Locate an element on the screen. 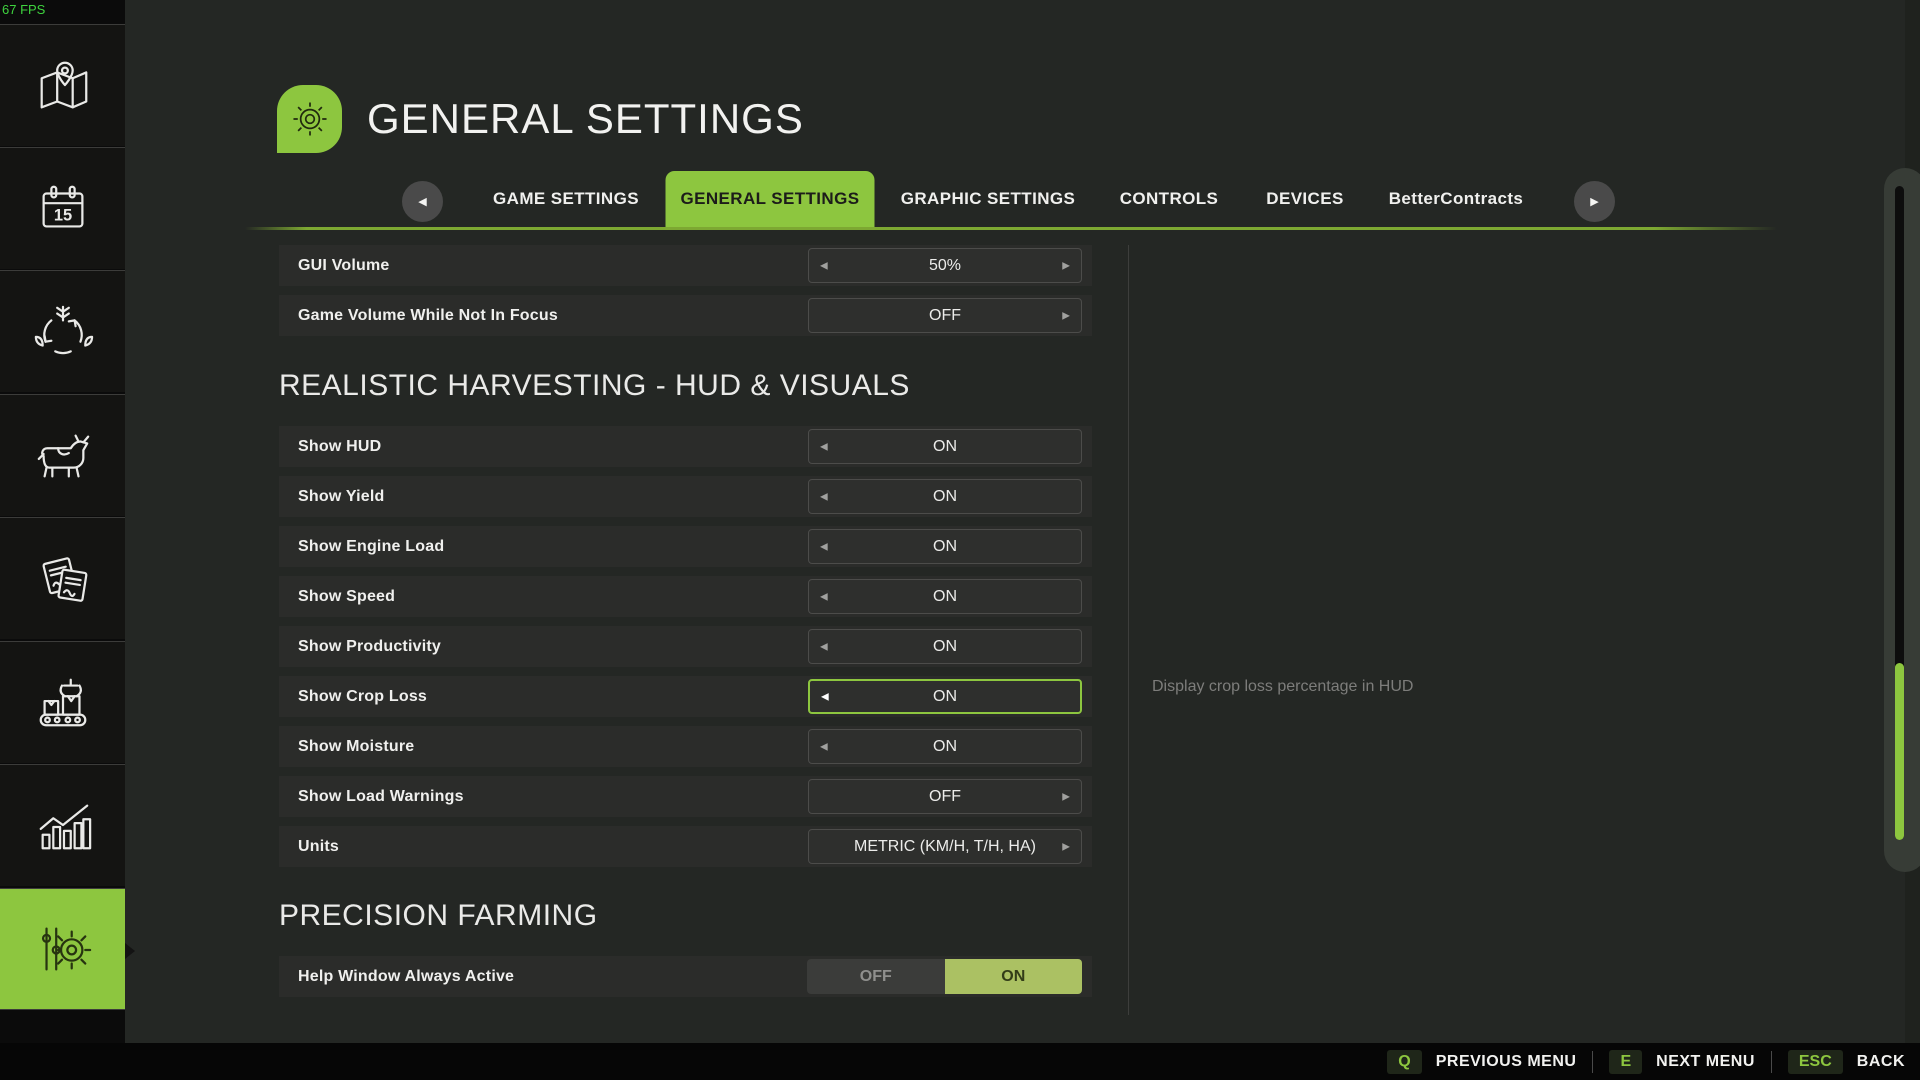 The height and width of the screenshot is (1080, 1920). animals-icon is located at coordinates (63, 455).